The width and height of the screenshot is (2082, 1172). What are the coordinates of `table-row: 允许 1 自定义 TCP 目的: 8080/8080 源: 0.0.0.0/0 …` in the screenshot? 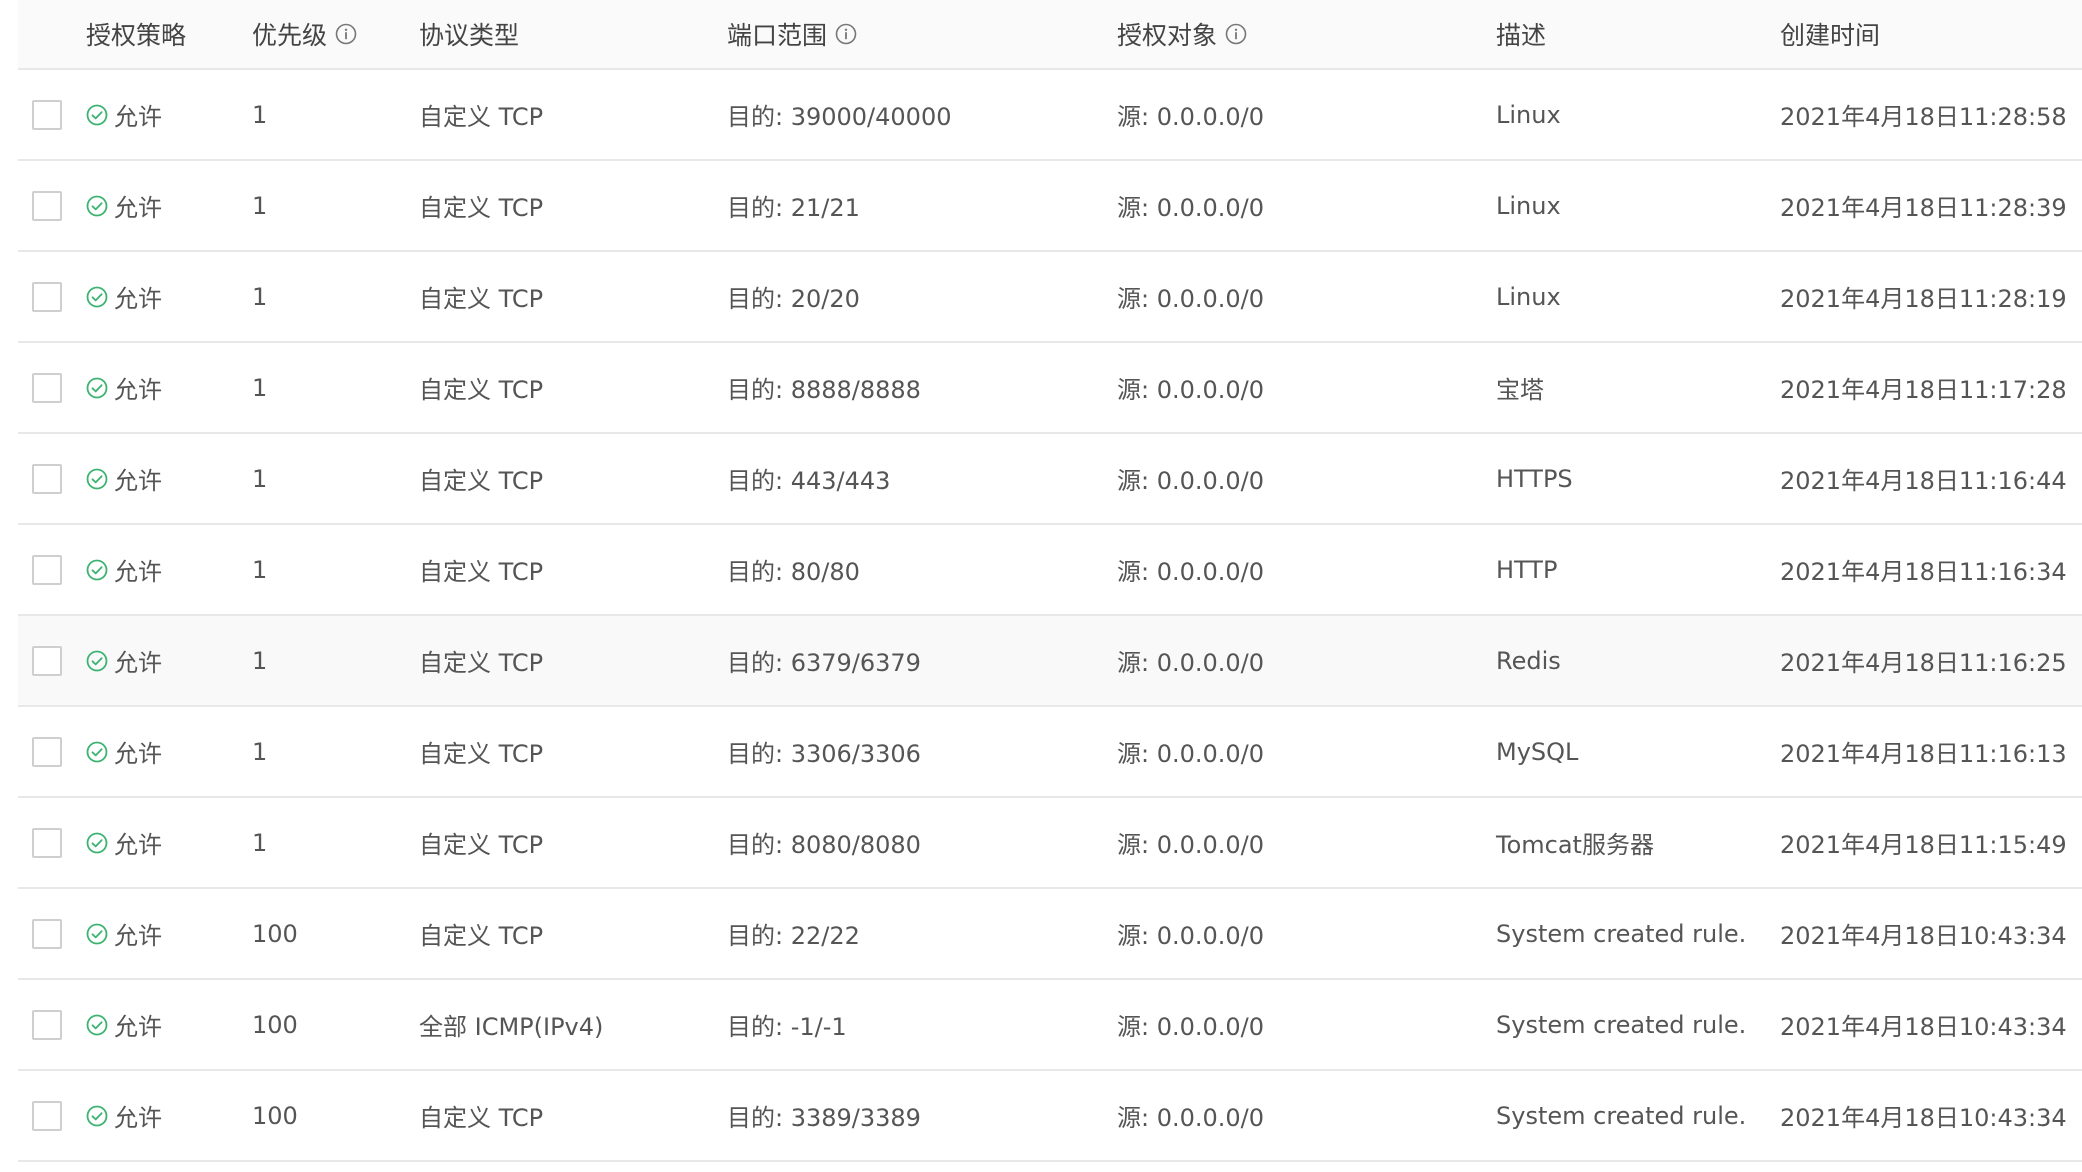 It's located at (1050, 843).